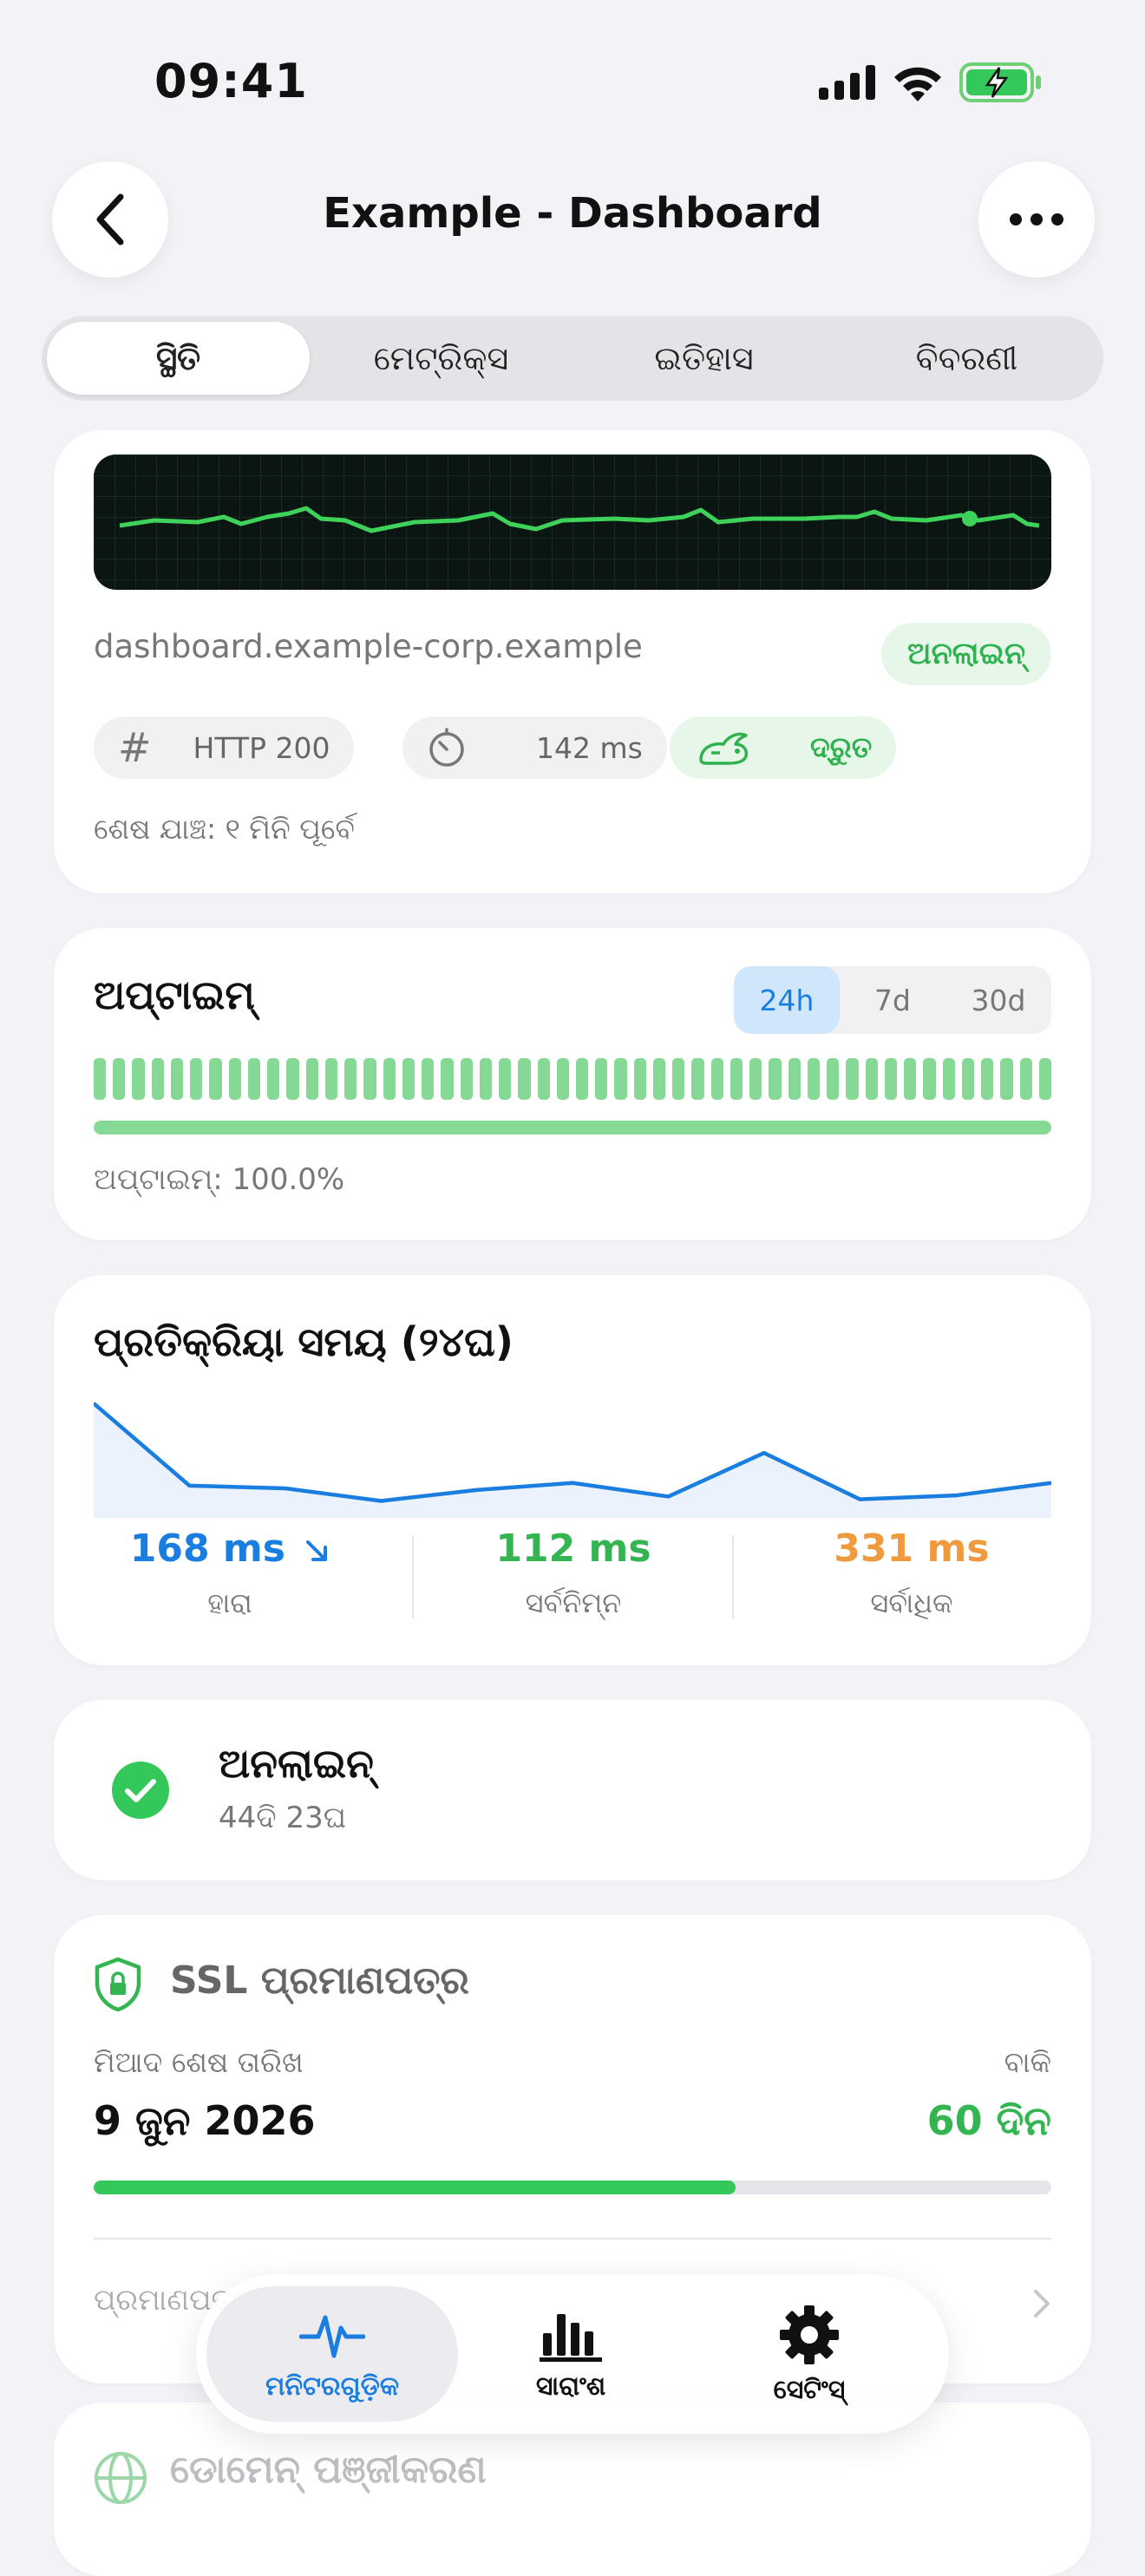 The width and height of the screenshot is (1145, 2576). What do you see at coordinates (369, 646) in the screenshot?
I see `host-url: dashboard.example-corp.example` at bounding box center [369, 646].